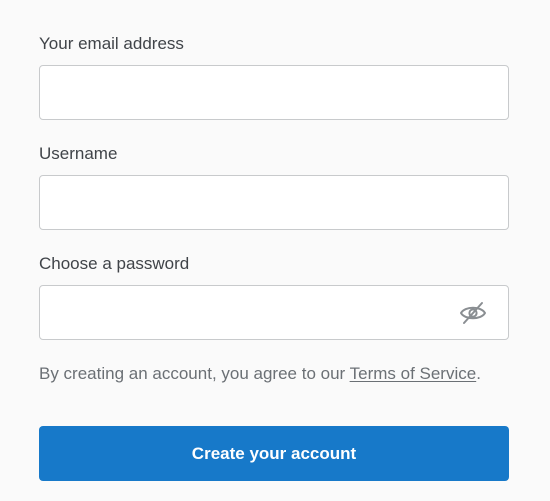 The image size is (550, 501). I want to click on password-label: Choose a password, so click(114, 263).